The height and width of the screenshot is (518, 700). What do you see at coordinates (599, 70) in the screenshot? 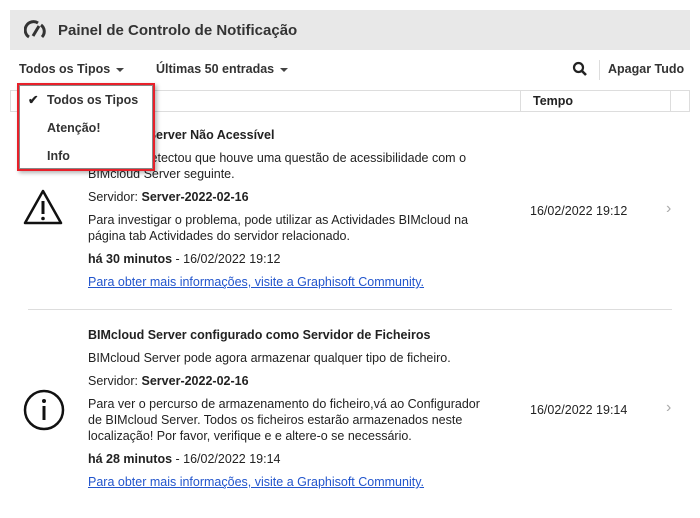
I see `divider` at bounding box center [599, 70].